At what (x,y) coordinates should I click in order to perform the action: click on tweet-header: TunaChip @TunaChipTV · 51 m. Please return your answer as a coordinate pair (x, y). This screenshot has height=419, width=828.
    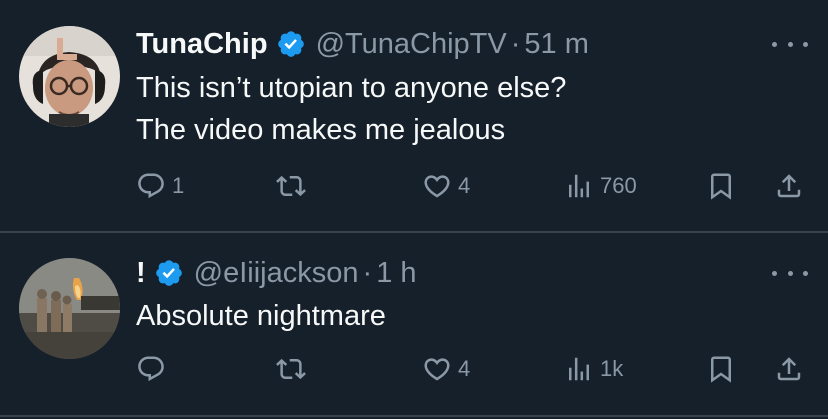
    Looking at the image, I should click on (362, 44).